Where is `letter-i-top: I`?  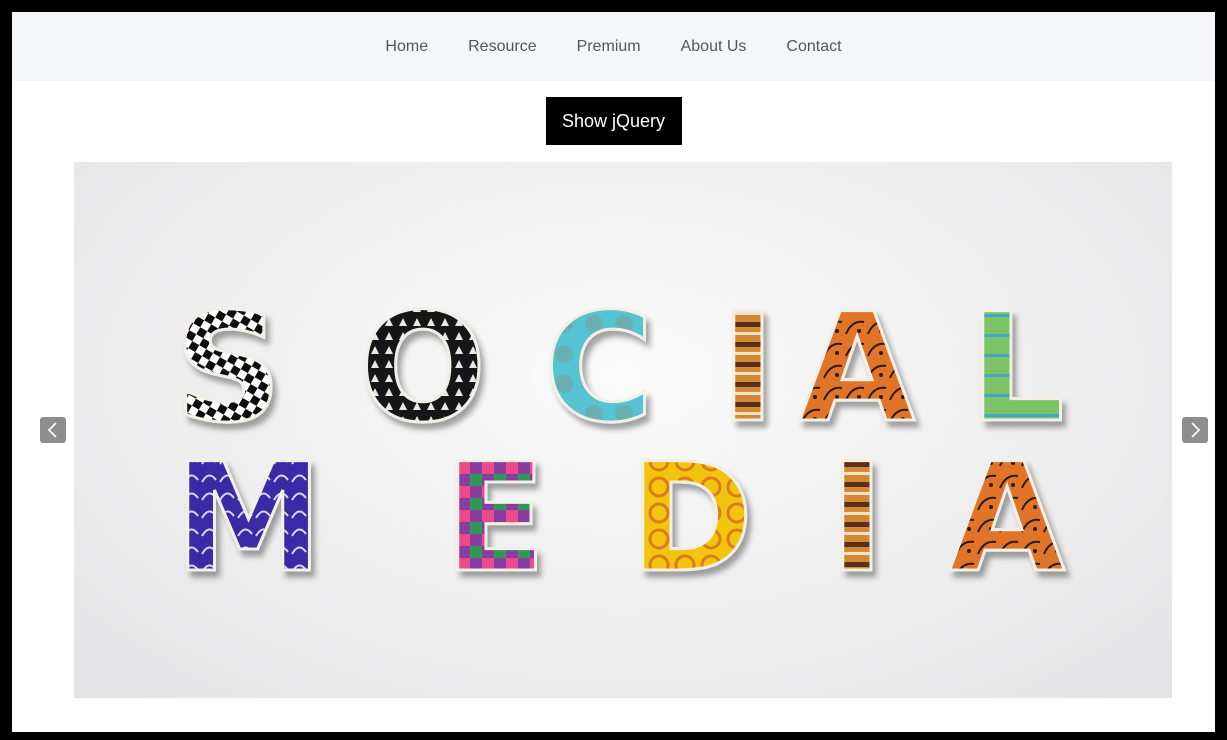
letter-i-top: I is located at coordinates (748, 369).